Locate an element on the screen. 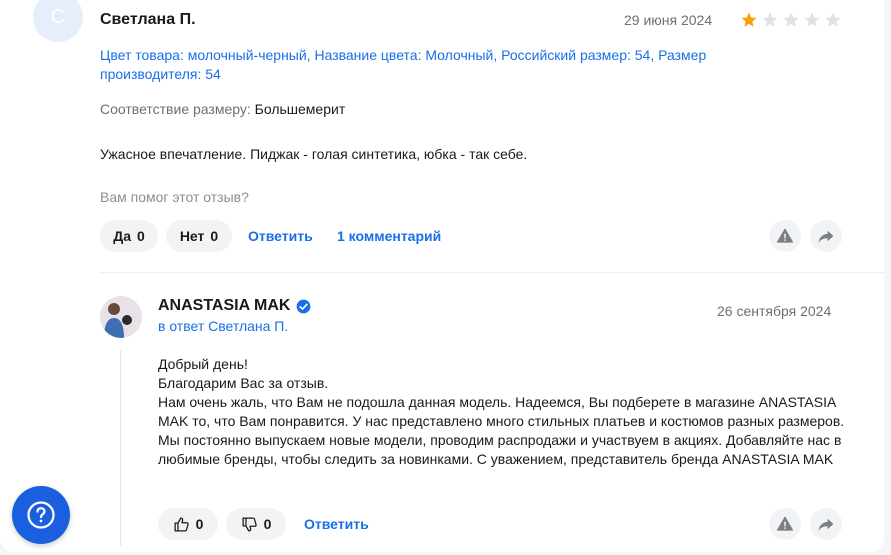 The width and height of the screenshot is (891, 555). share-button is located at coordinates (826, 236).